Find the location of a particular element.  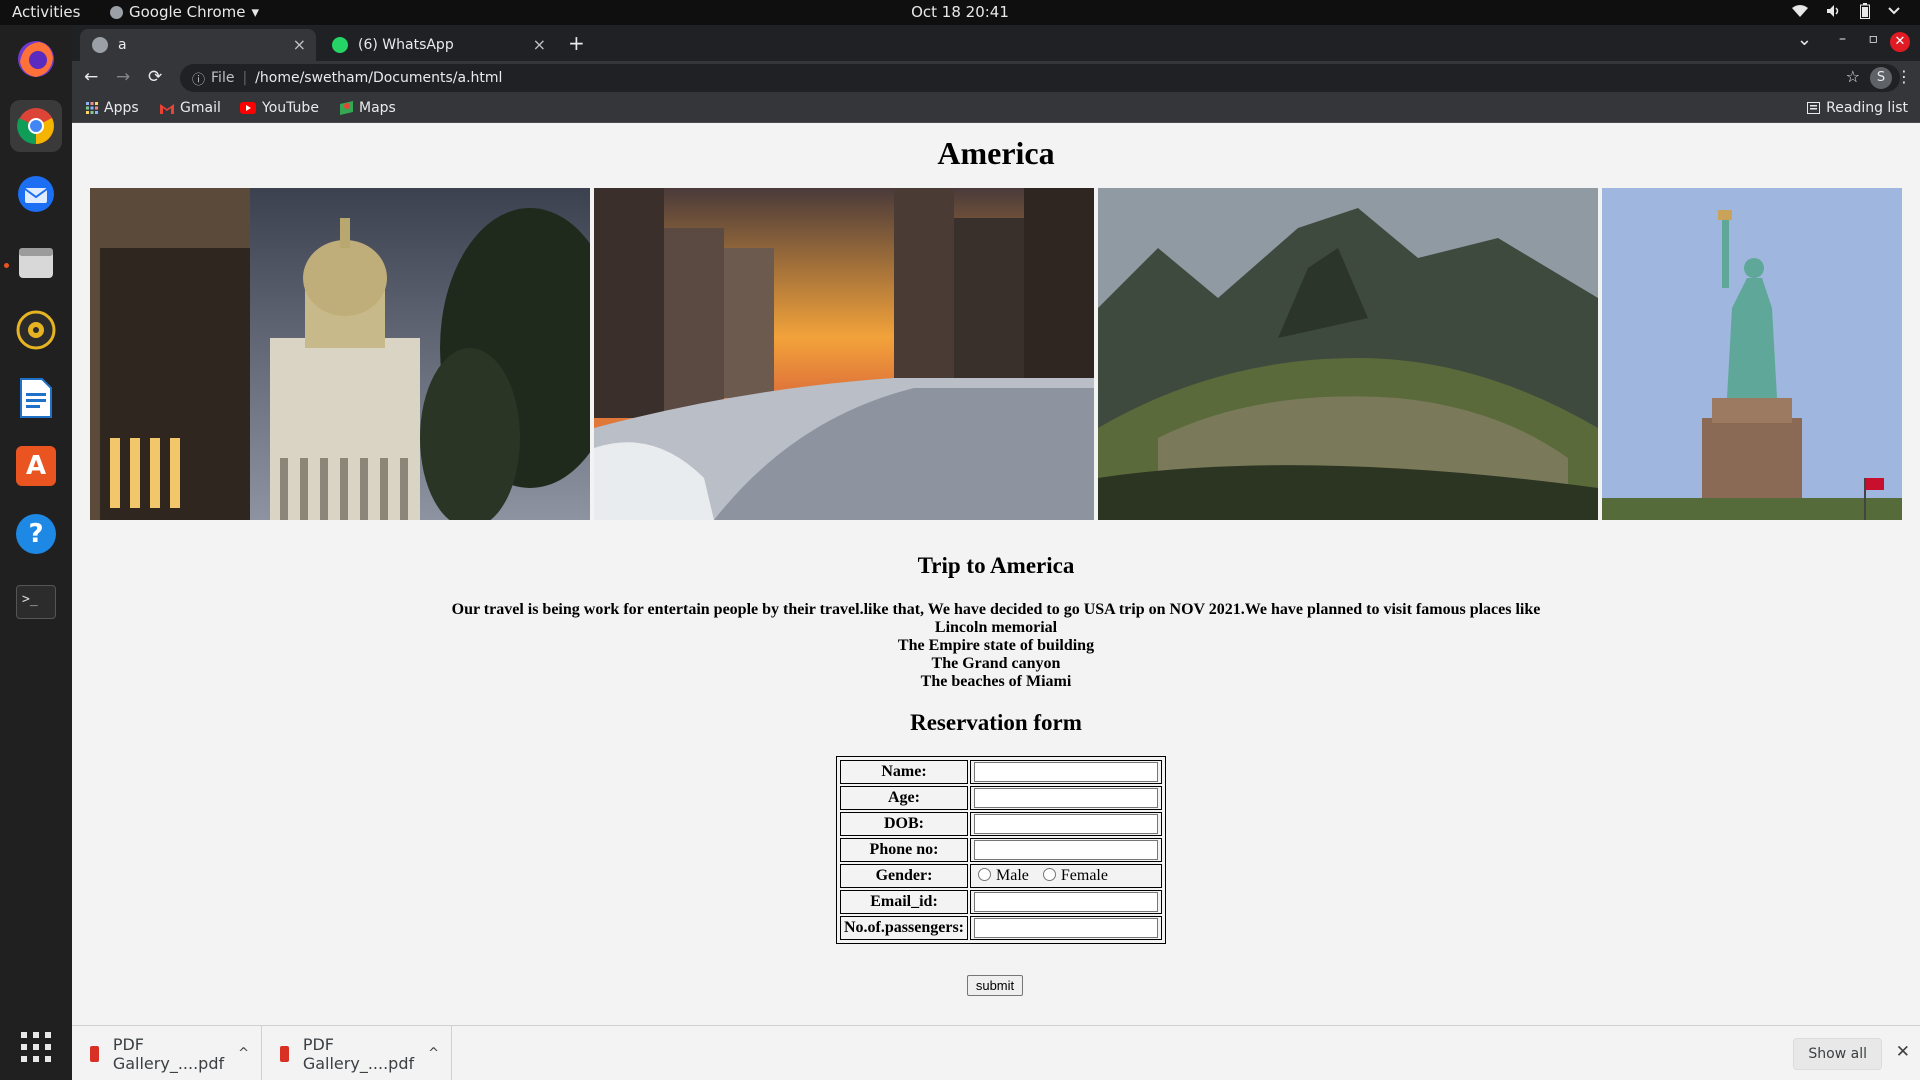

page-heading: America is located at coordinates (996, 153).